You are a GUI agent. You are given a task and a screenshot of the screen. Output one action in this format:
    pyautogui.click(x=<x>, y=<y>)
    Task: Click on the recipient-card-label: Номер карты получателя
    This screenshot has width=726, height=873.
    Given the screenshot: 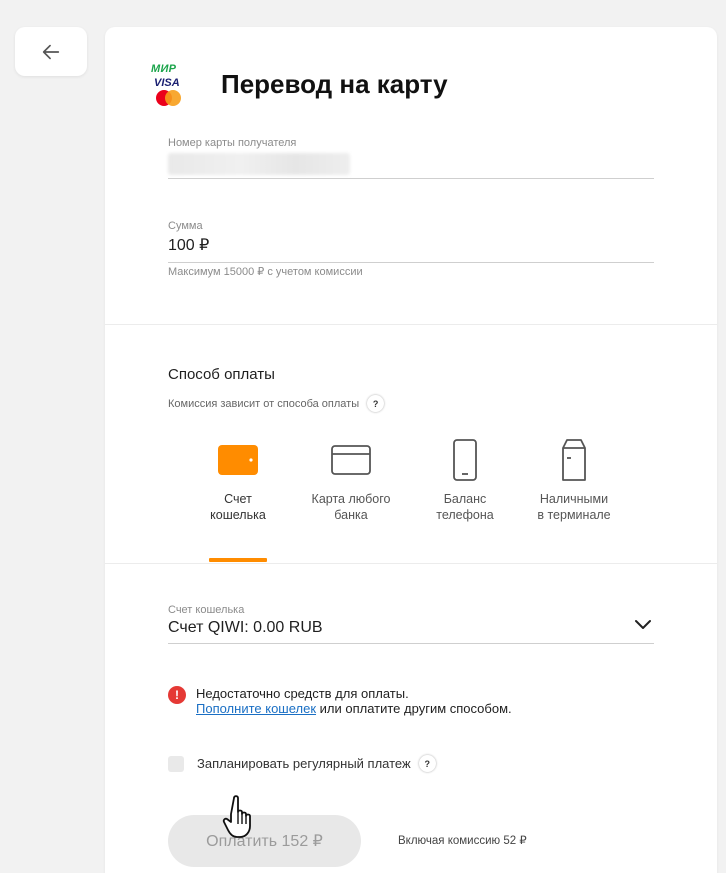 What is the action you would take?
    pyautogui.click(x=232, y=143)
    